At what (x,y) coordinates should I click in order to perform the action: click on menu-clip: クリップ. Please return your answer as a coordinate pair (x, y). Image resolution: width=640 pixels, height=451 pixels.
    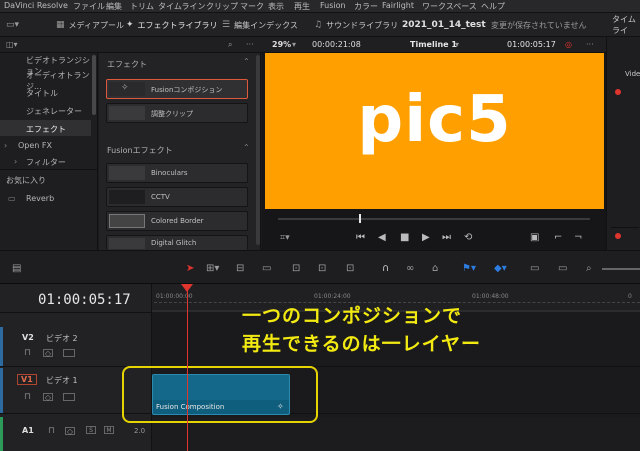
    Looking at the image, I should click on (222, 6).